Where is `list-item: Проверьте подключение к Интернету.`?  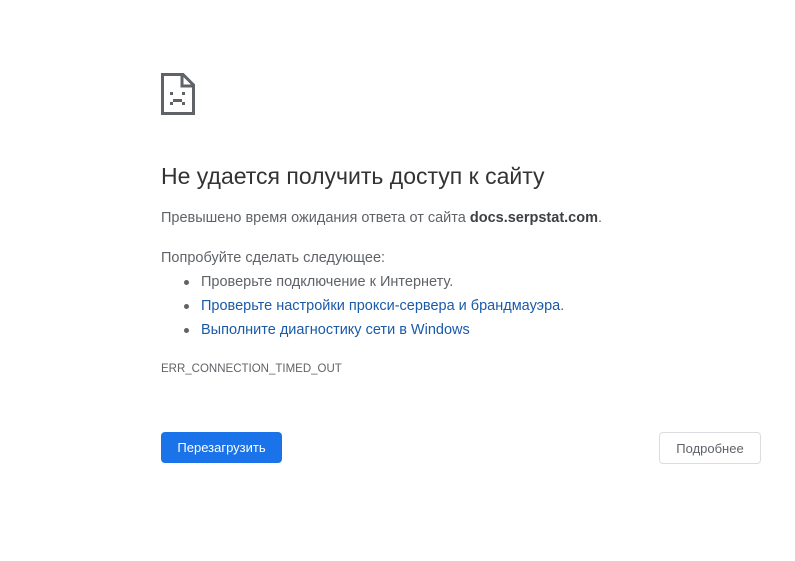
list-item: Проверьте подключение к Интернету. is located at coordinates (362, 284).